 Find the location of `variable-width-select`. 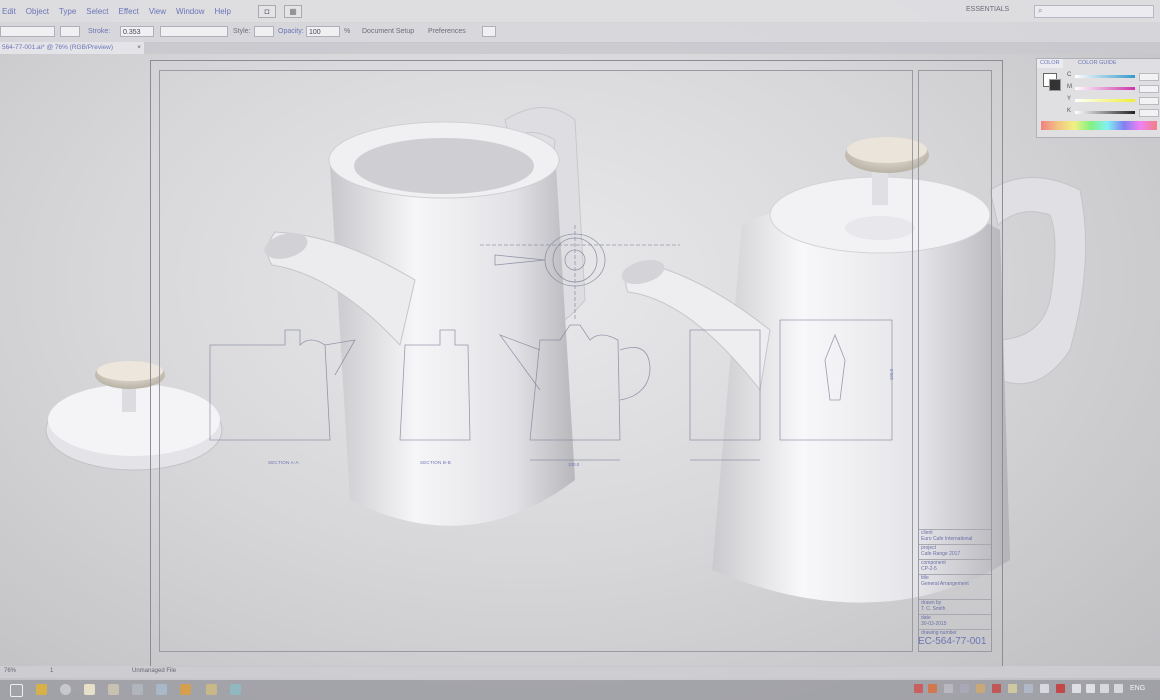

variable-width-select is located at coordinates (194, 31).